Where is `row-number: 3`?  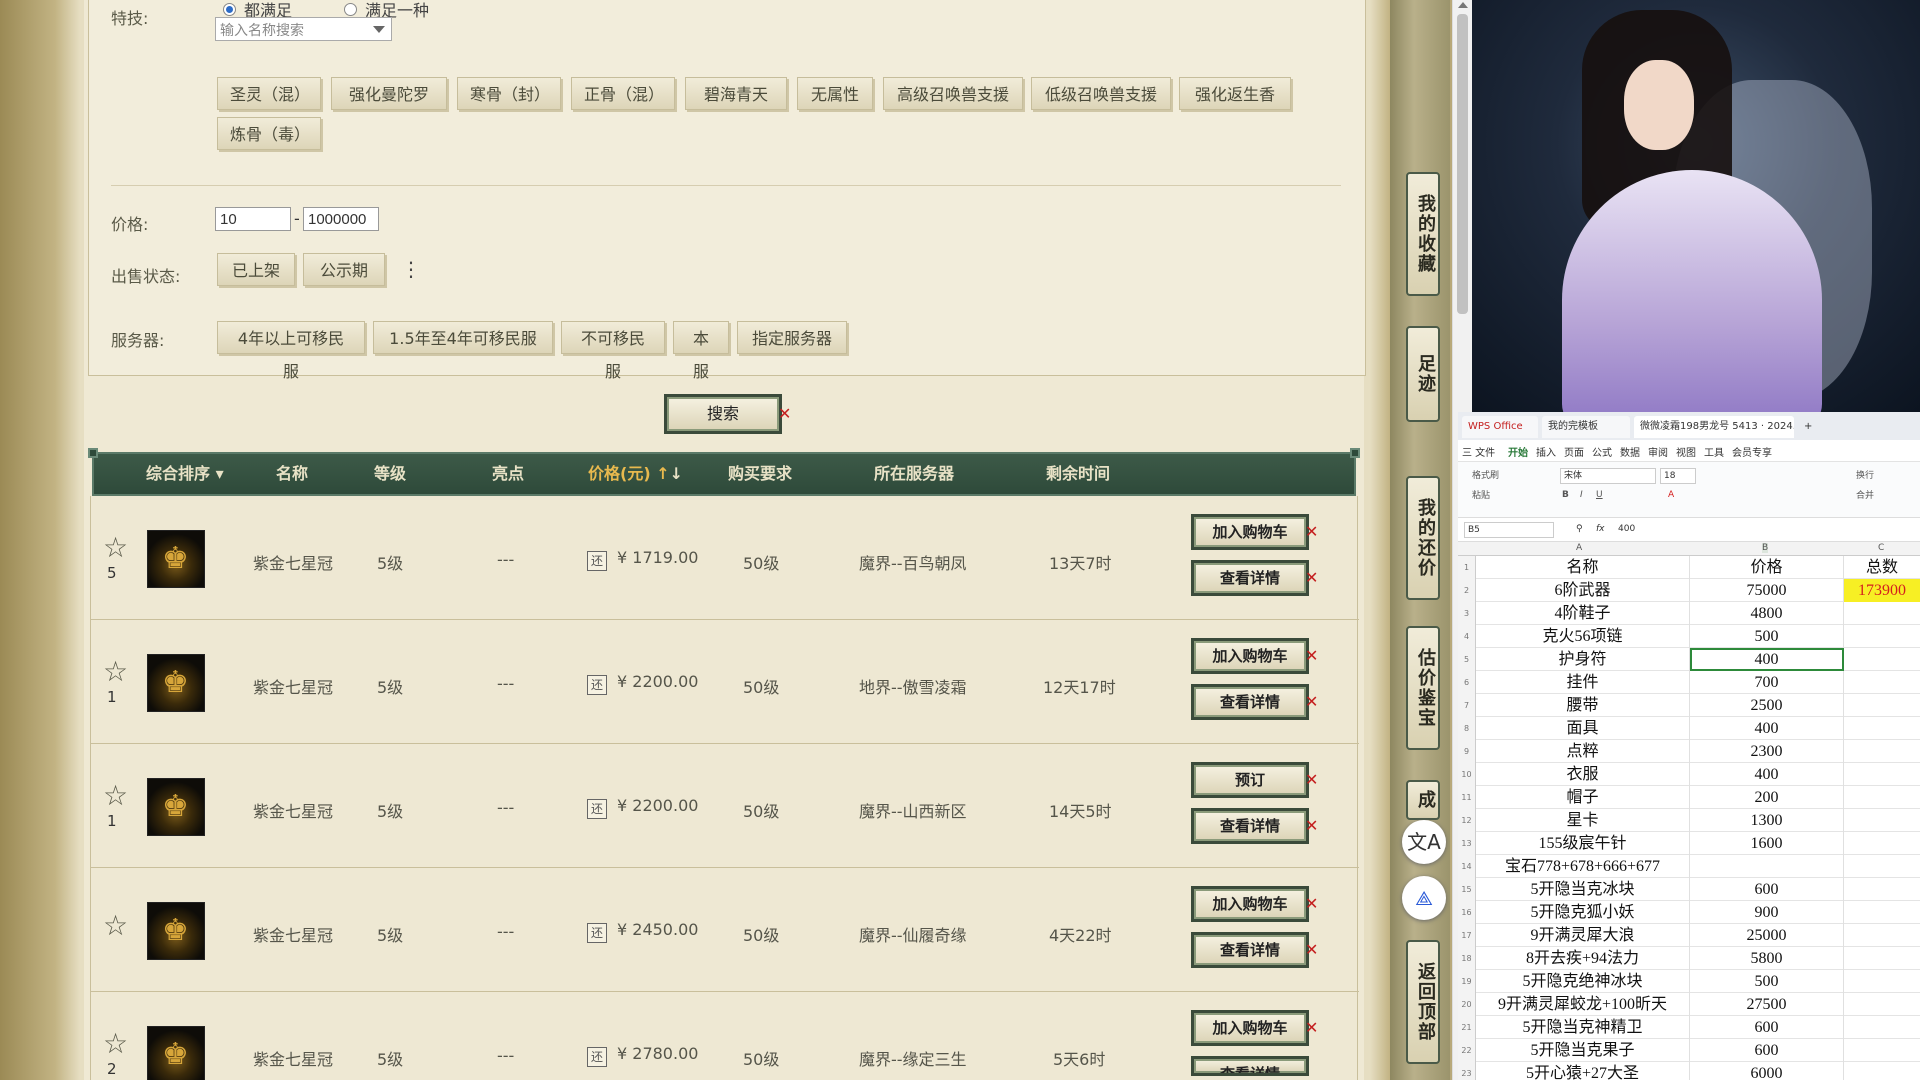
row-number: 3 is located at coordinates (1467, 613).